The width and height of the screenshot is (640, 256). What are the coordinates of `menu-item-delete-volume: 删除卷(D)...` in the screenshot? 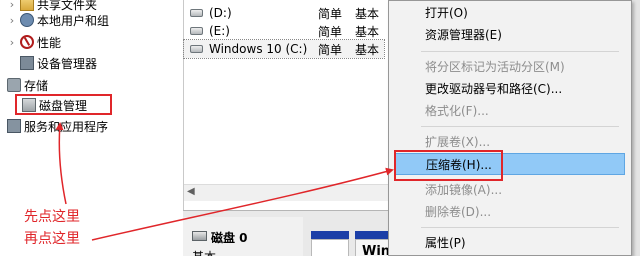 It's located at (510, 212).